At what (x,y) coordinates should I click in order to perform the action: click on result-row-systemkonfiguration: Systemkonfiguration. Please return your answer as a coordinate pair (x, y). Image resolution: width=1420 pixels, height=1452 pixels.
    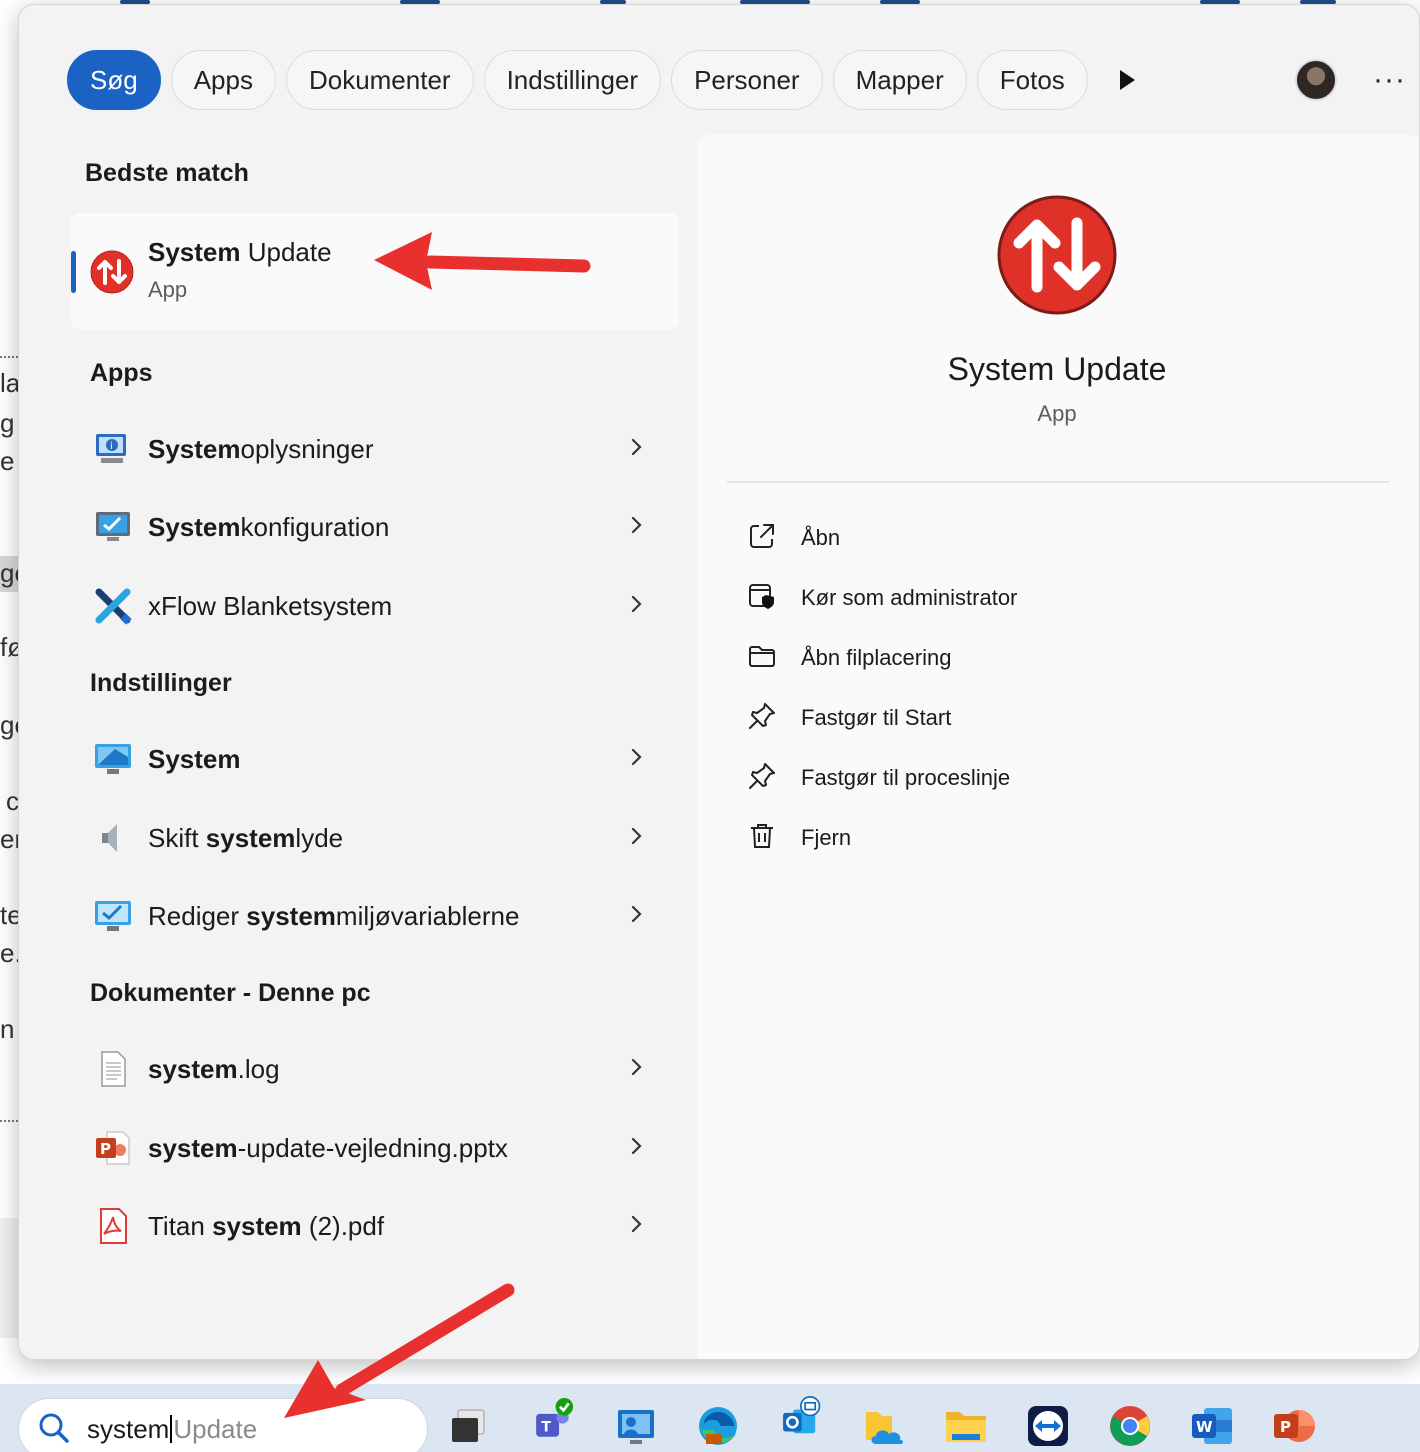
    Looking at the image, I should click on (369, 527).